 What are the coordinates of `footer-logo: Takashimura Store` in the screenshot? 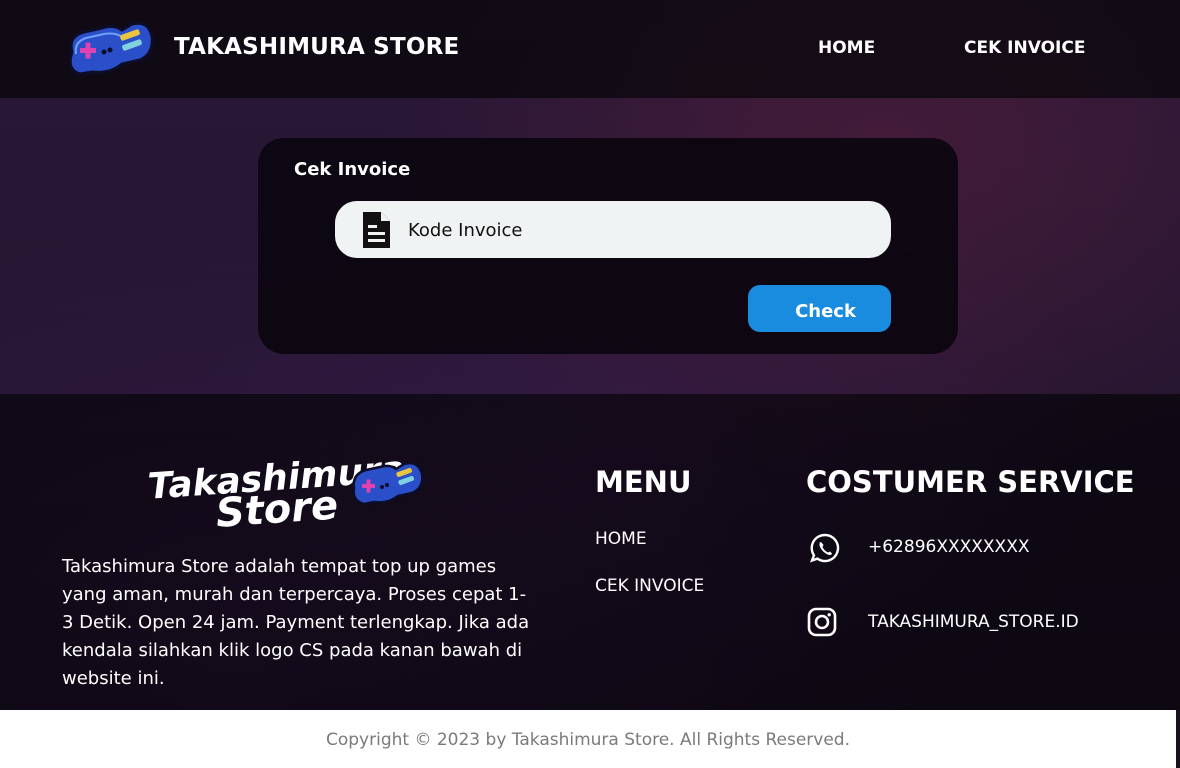 It's located at (285, 494).